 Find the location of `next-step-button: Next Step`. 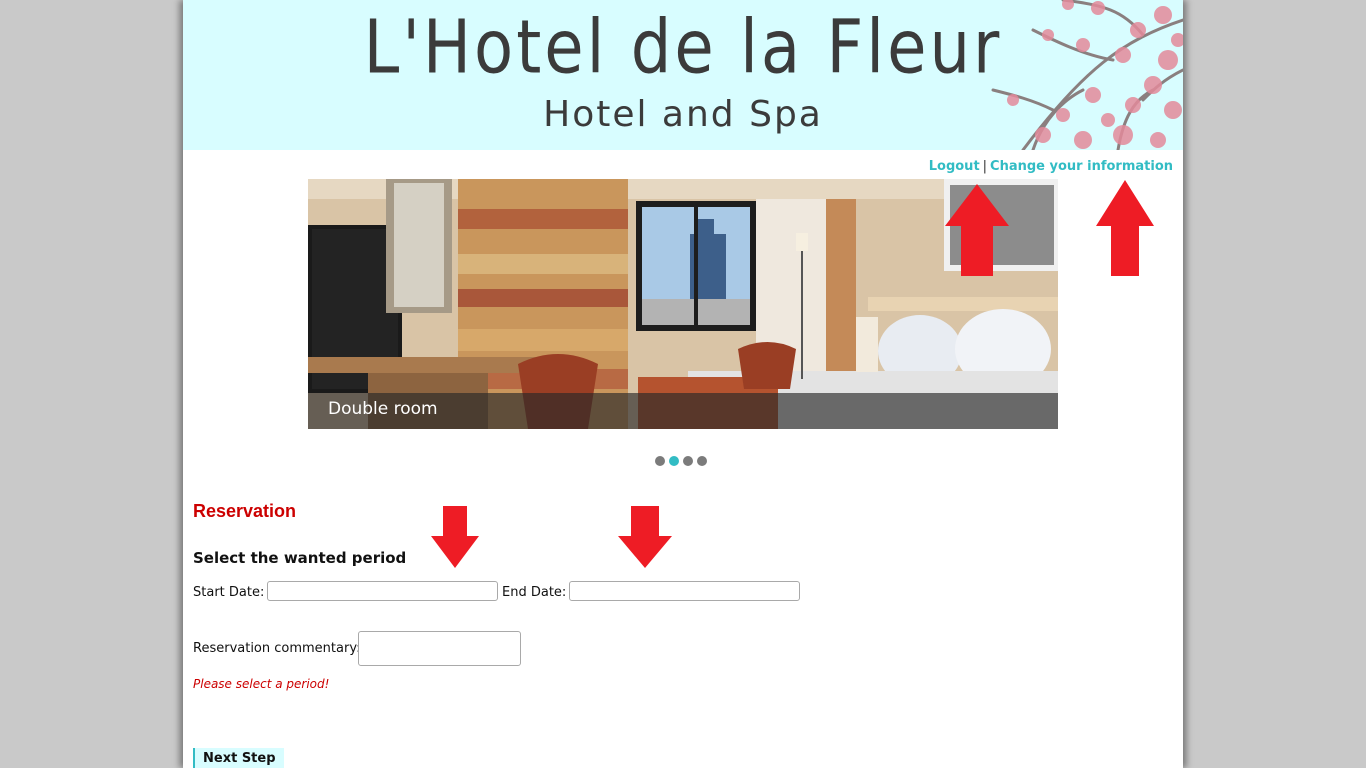

next-step-button: Next Step is located at coordinates (238, 758).